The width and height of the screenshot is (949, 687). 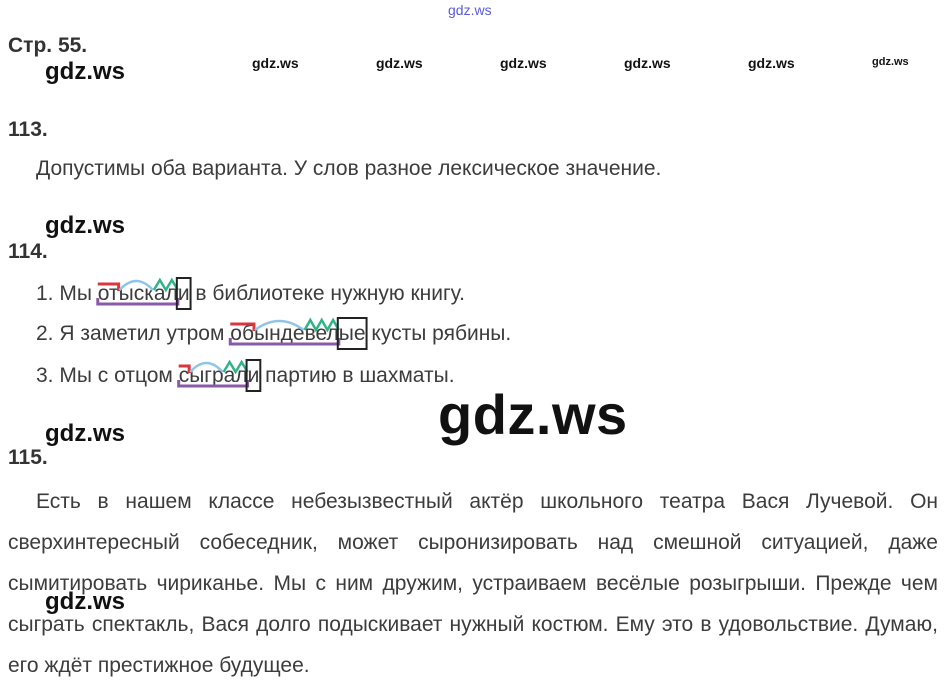 I want to click on sentence-rest: кусты рябины., so click(x=438, y=333).